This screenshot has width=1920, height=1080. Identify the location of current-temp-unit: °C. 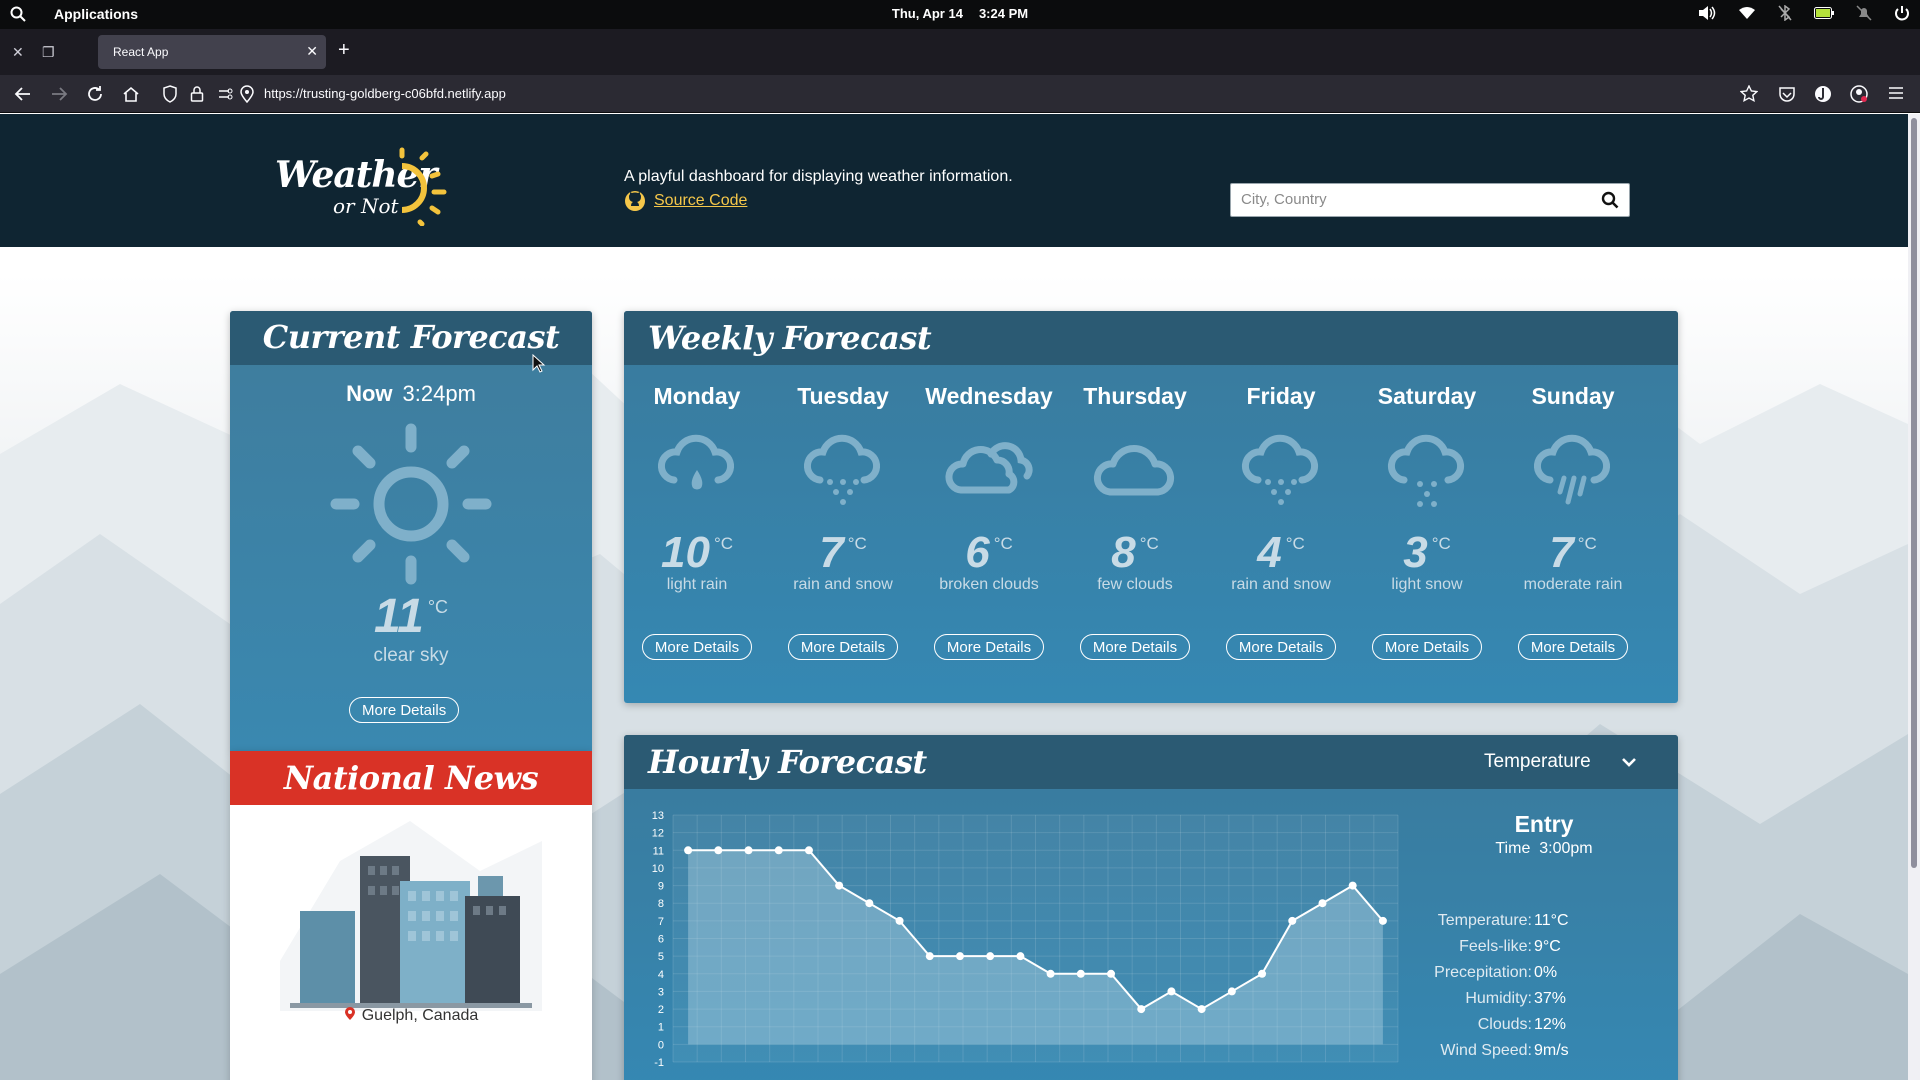
(438, 607).